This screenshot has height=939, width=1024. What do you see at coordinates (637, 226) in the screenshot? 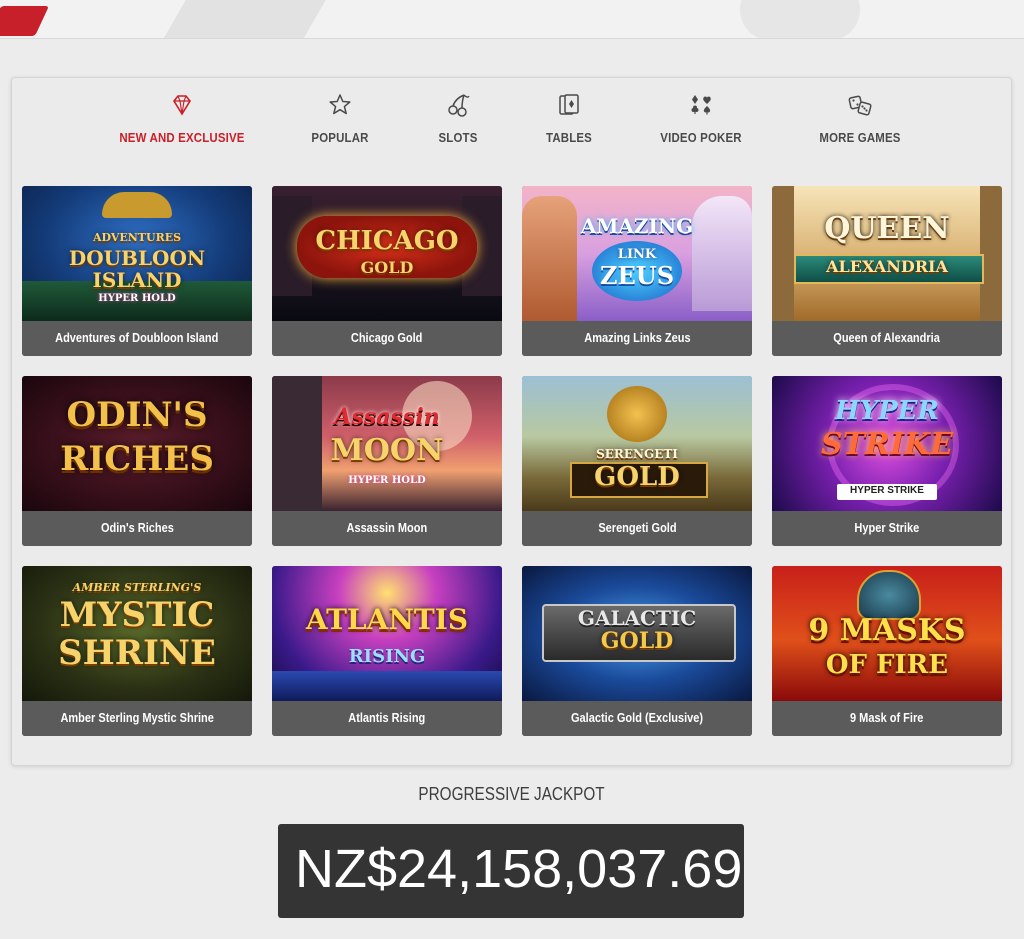
I see `game-logo-line: AMAZING` at bounding box center [637, 226].